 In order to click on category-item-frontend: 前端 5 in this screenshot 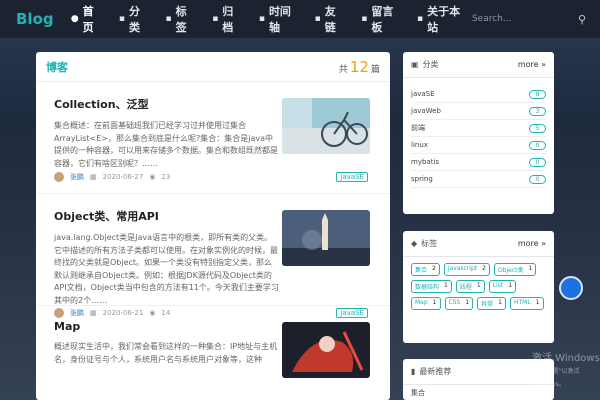, I will do `click(478, 128)`.